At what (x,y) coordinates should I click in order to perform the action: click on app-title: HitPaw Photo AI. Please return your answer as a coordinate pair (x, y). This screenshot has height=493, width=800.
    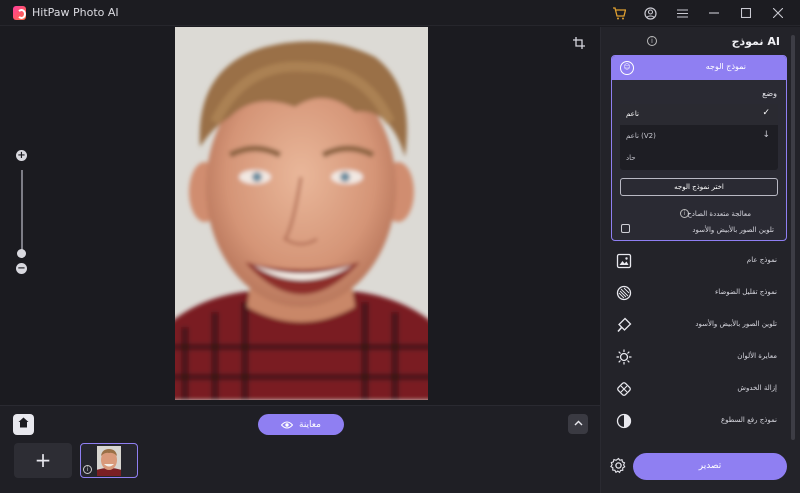
    Looking at the image, I should click on (75, 12).